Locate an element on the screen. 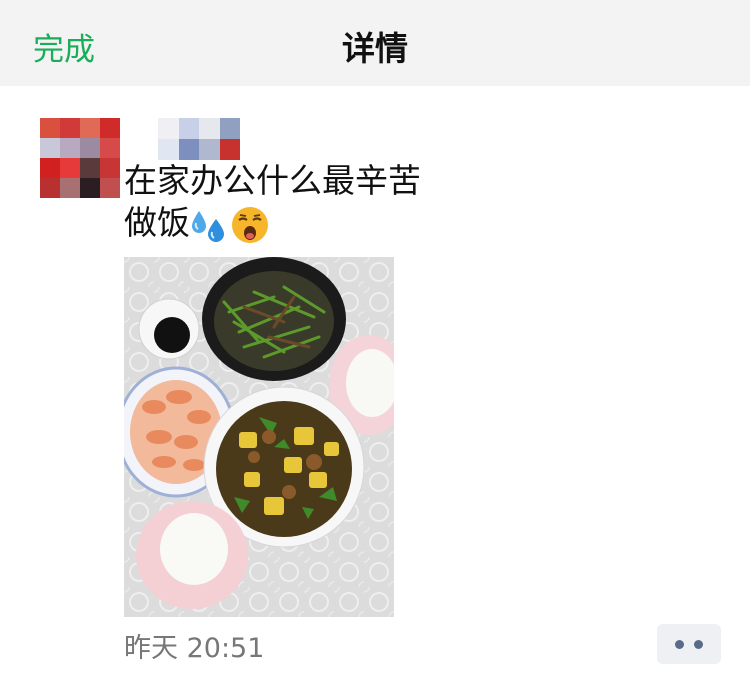 Image resolution: width=750 pixels, height=678 pixels. yawning-face-icon is located at coordinates (250, 224).